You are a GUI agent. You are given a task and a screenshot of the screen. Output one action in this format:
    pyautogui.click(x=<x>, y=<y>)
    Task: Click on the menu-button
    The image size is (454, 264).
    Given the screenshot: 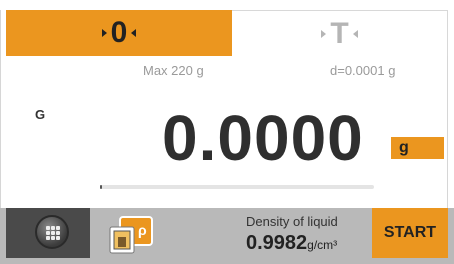 What is the action you would take?
    pyautogui.click(x=52, y=232)
    